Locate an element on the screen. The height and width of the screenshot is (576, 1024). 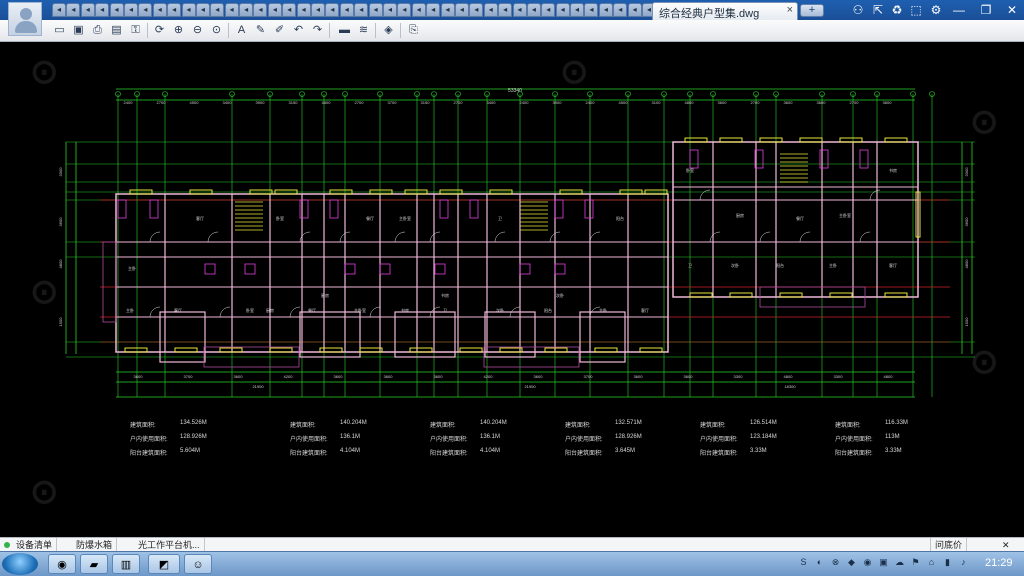
tray-icon: ⚑ is located at coordinates (915, 562).